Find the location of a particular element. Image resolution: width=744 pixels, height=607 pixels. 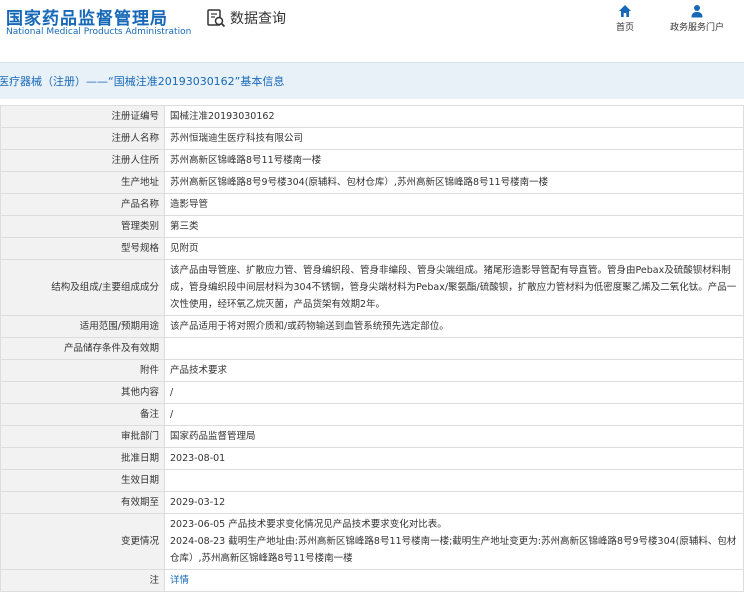

table-row: 批准日期 2023-08-01 is located at coordinates (372, 458).